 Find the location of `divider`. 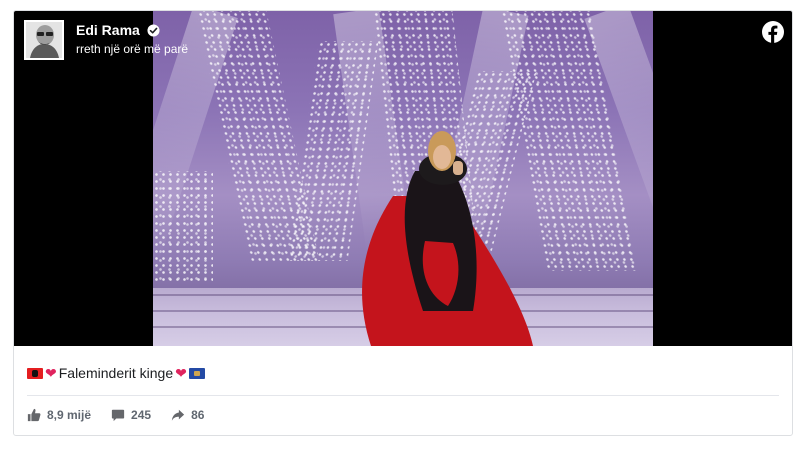

divider is located at coordinates (403, 395).